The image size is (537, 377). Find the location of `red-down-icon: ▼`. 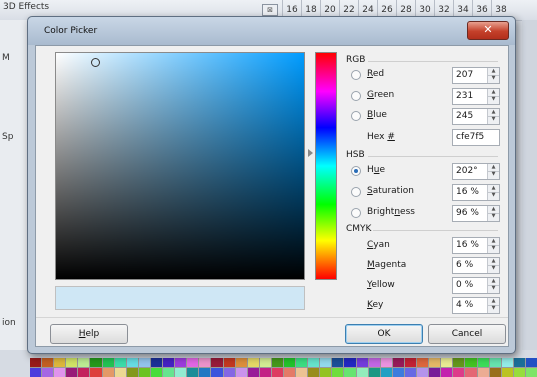

red-down-icon: ▼ is located at coordinates (493, 78).